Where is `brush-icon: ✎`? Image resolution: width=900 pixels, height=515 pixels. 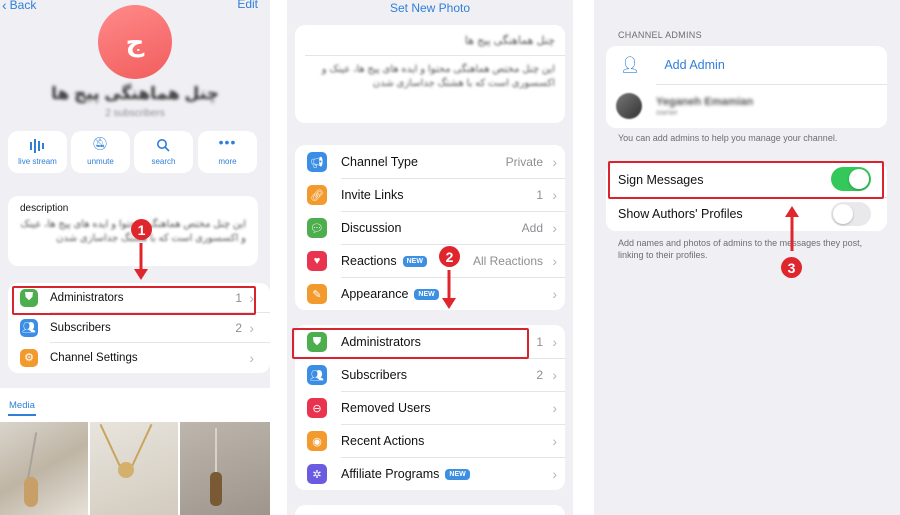 brush-icon: ✎ is located at coordinates (317, 294).